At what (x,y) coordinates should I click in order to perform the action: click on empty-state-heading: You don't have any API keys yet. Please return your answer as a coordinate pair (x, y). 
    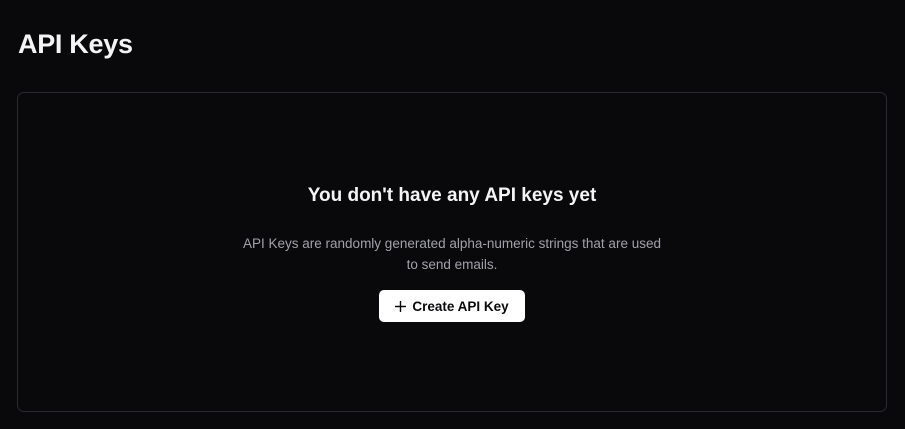
    Looking at the image, I should click on (452, 195).